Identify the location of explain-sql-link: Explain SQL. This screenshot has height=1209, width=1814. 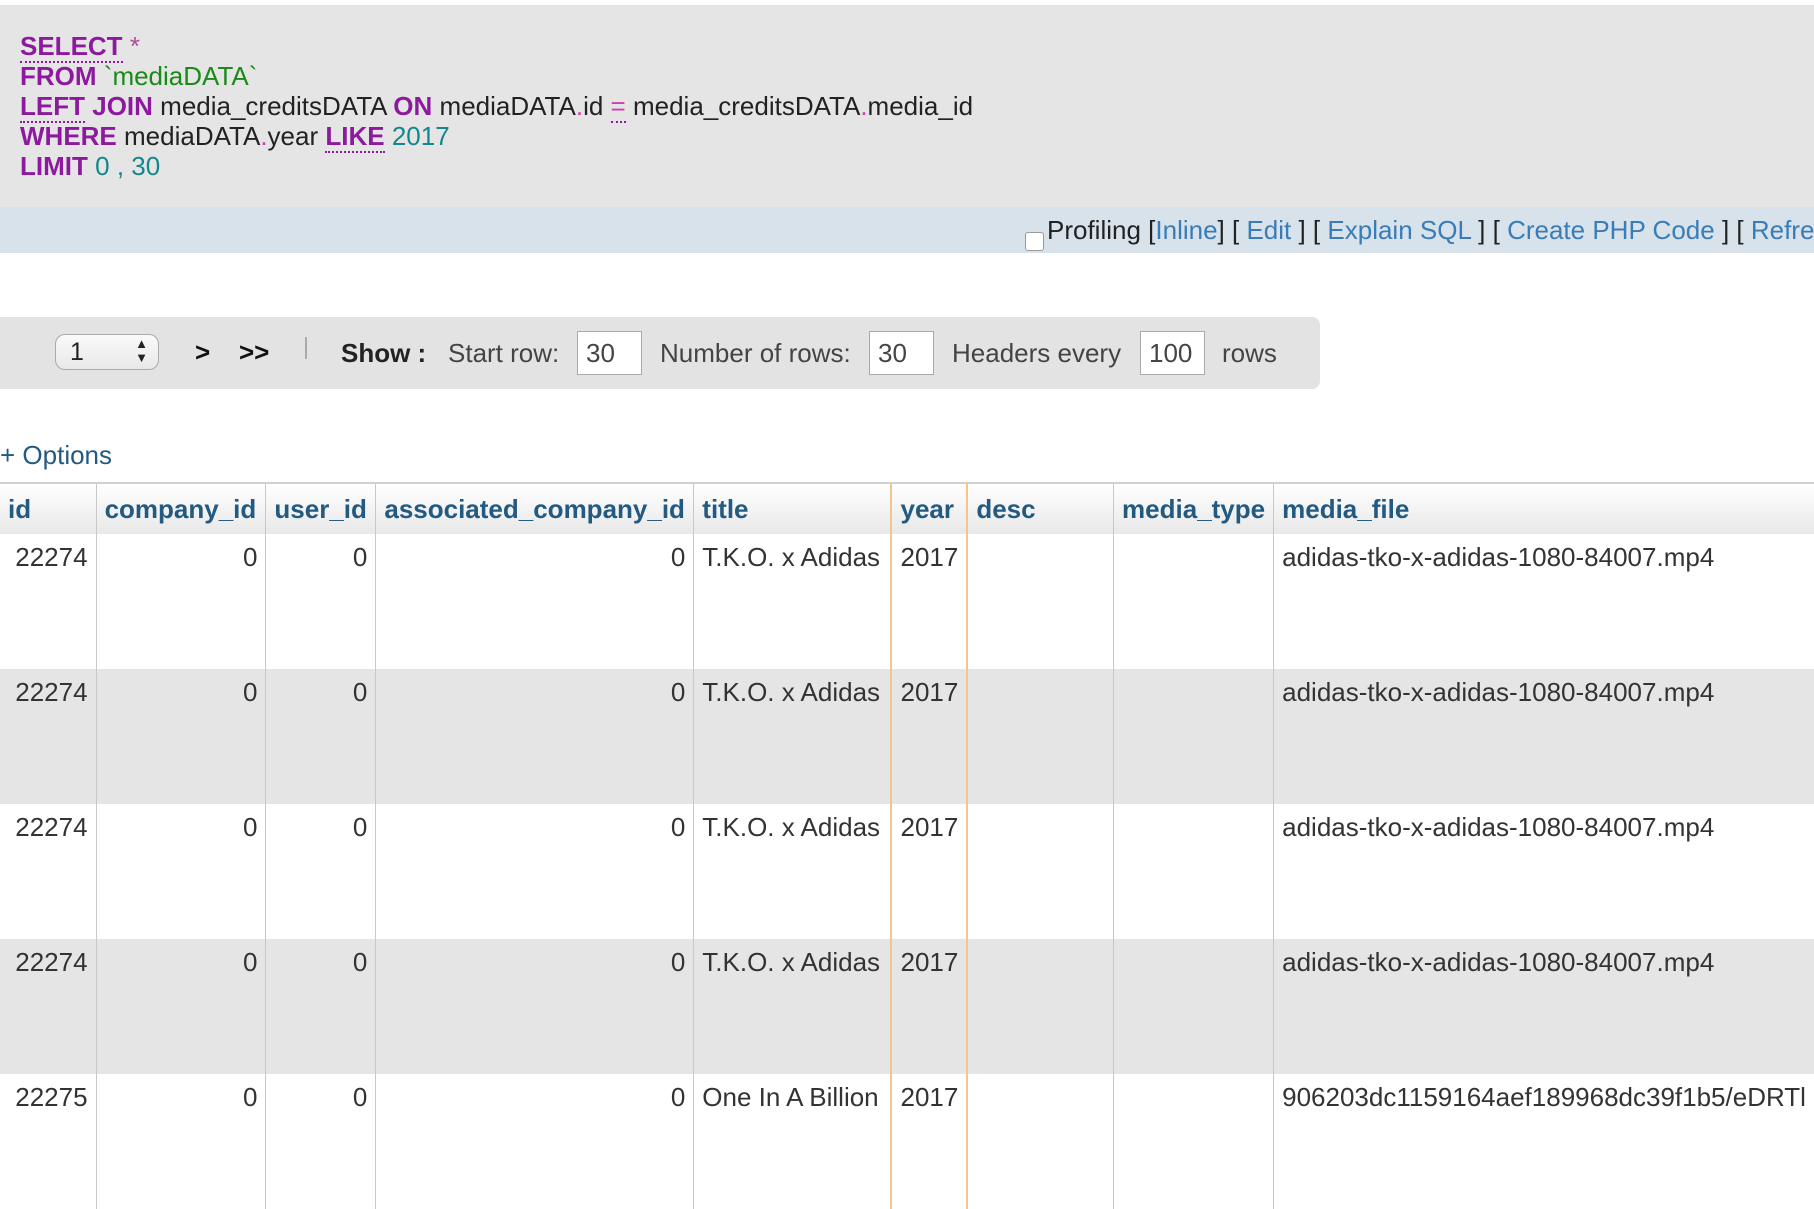
(1399, 230).